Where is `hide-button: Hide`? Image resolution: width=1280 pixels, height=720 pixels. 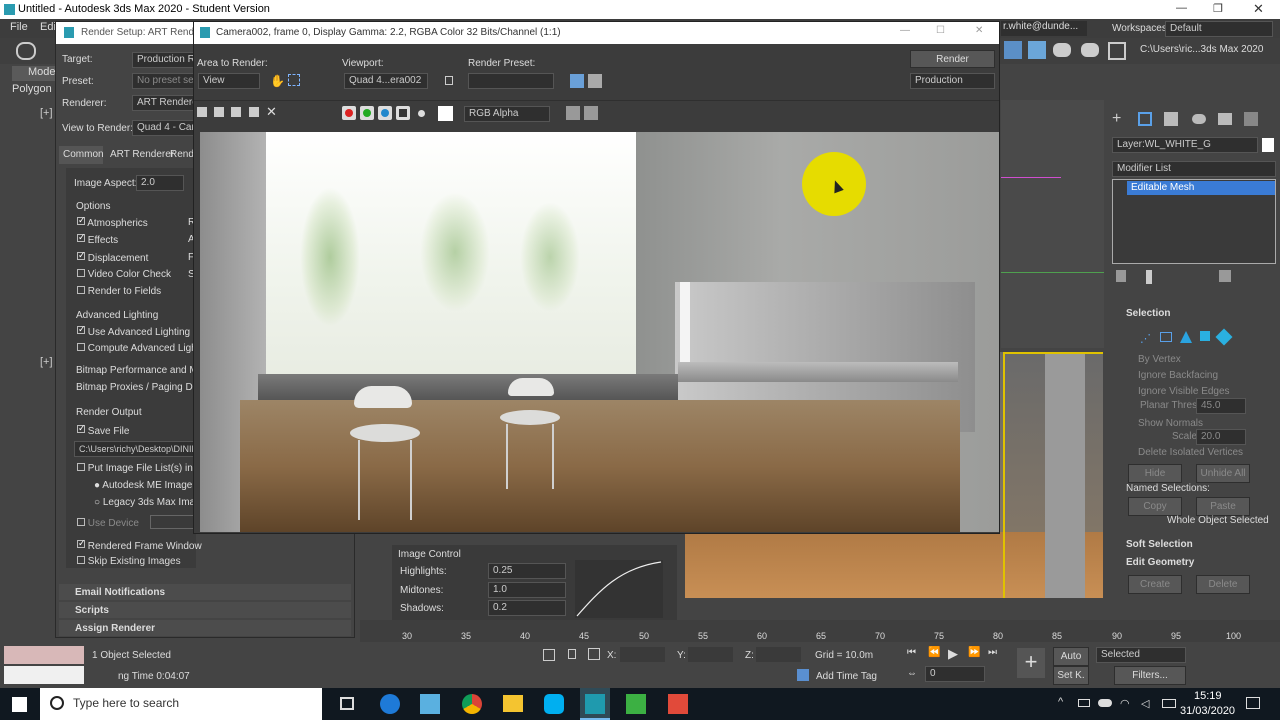 hide-button: Hide is located at coordinates (1155, 473).